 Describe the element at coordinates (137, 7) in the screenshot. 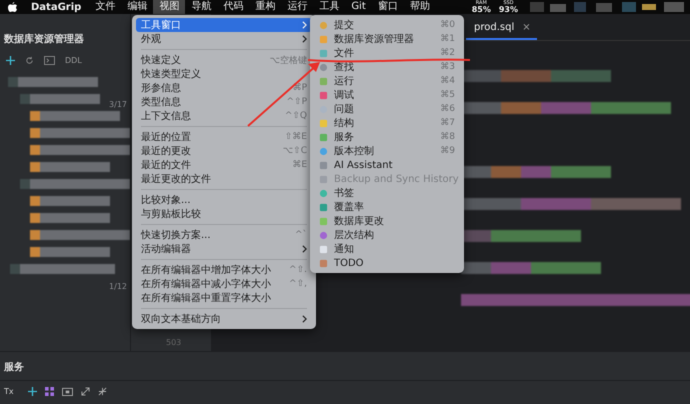

I see `menu-item: 编辑` at that location.